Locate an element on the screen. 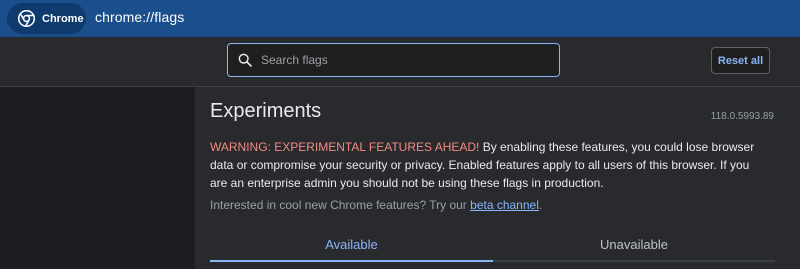 This screenshot has height=269, width=800. site-info-chip: Chrome is located at coordinates (46, 18).